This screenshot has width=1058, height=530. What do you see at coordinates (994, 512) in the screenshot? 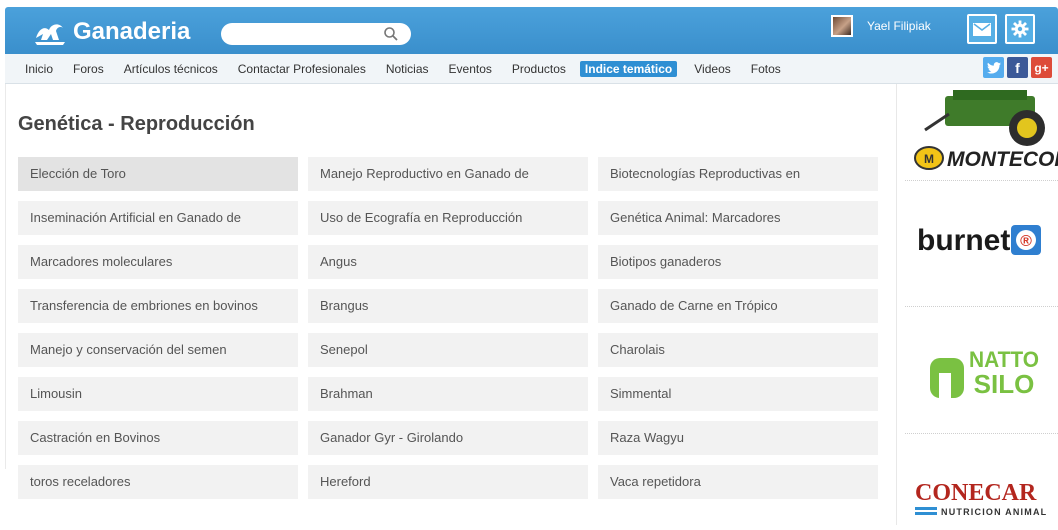
I see `conecar-tagline: NUTRICION ANIMAL` at bounding box center [994, 512].